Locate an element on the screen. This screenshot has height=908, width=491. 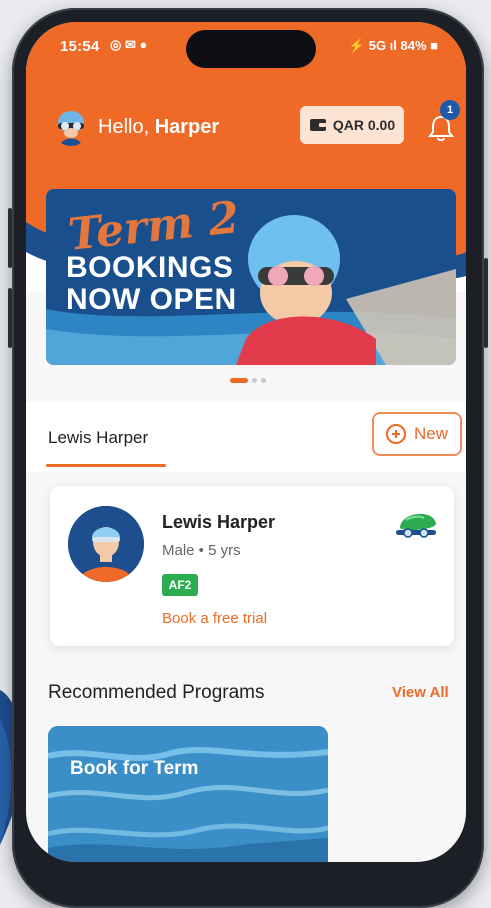
swimmer-name: Lewis Harper is located at coordinates (219, 522).